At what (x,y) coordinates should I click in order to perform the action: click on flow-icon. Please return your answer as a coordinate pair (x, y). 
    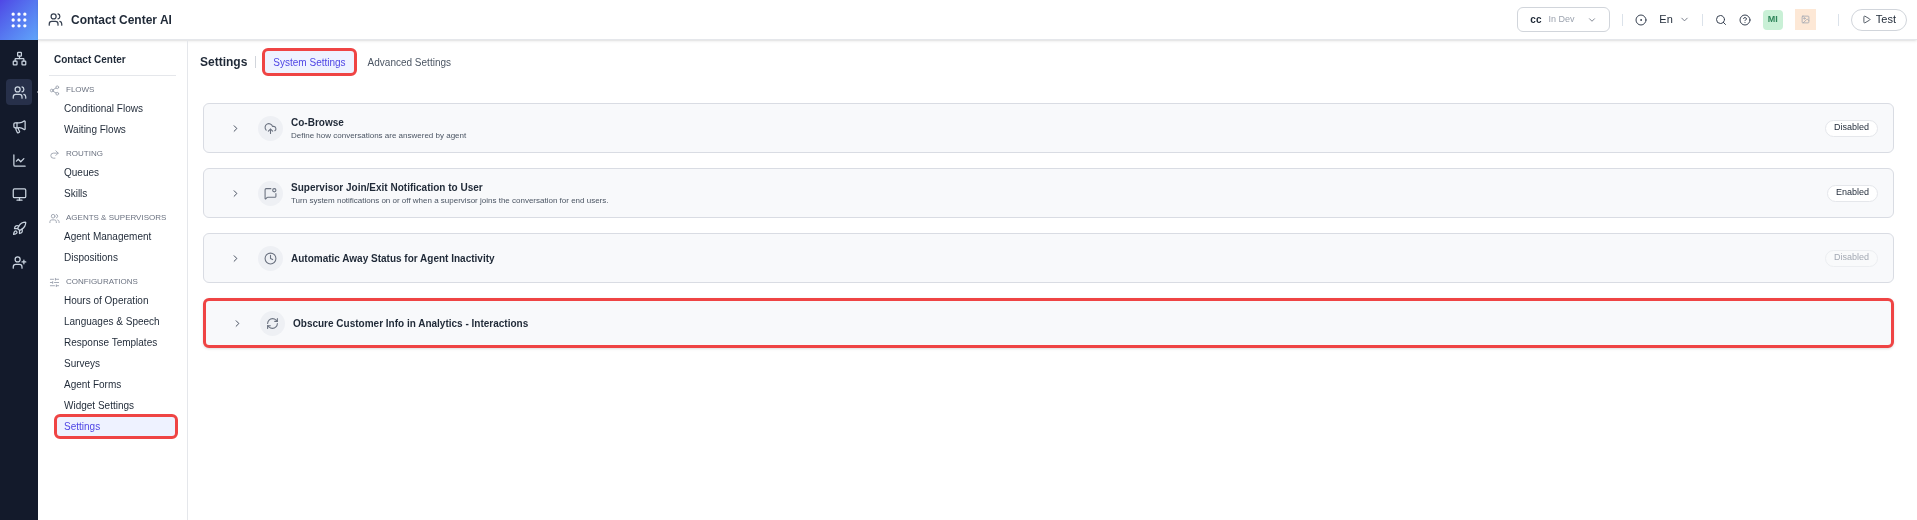
    Looking at the image, I should click on (54, 90).